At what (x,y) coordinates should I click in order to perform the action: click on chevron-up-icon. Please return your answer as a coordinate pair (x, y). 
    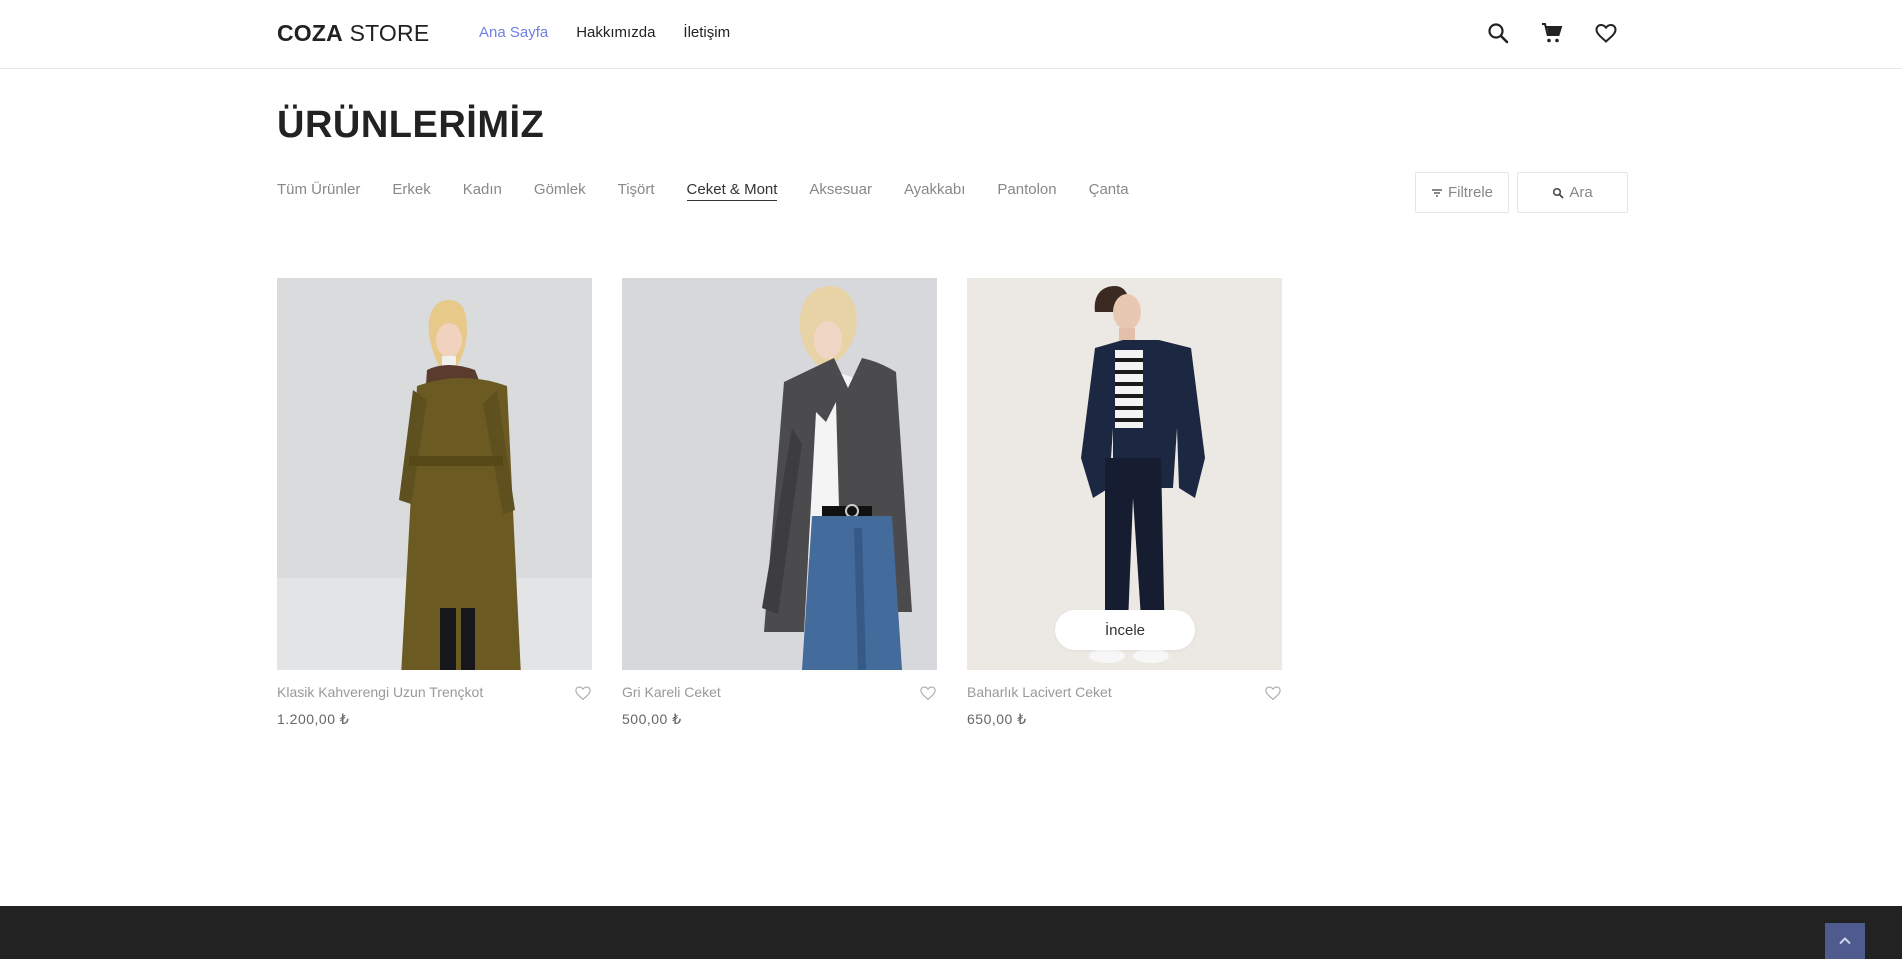
    Looking at the image, I should click on (1845, 941).